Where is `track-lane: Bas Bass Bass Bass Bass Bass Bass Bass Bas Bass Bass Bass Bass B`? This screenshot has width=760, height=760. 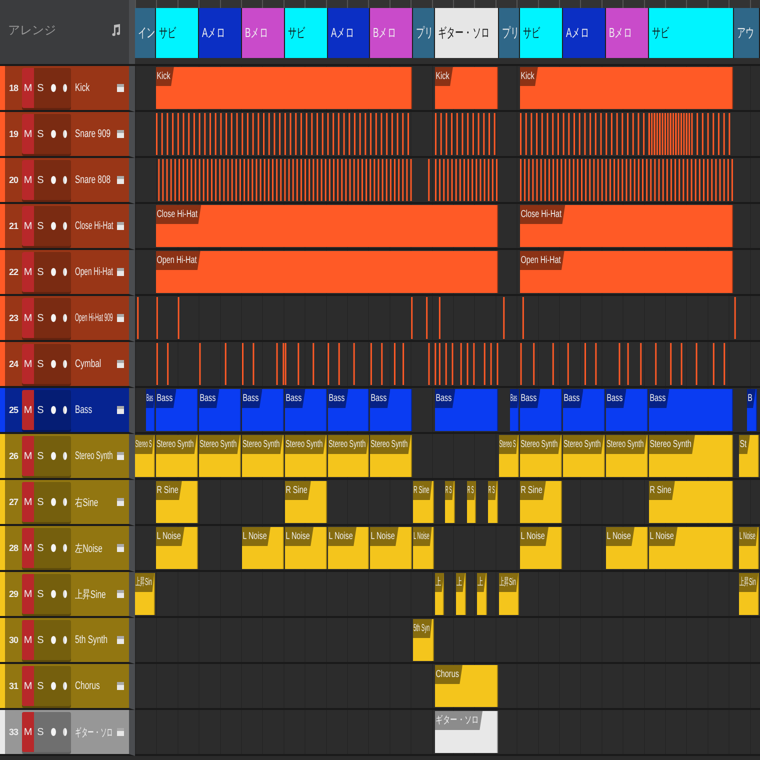
track-lane: Bas Bass Bass Bass Bass Bass Bass Bass Bas Bass Bass Bass Bass B is located at coordinates (447, 411).